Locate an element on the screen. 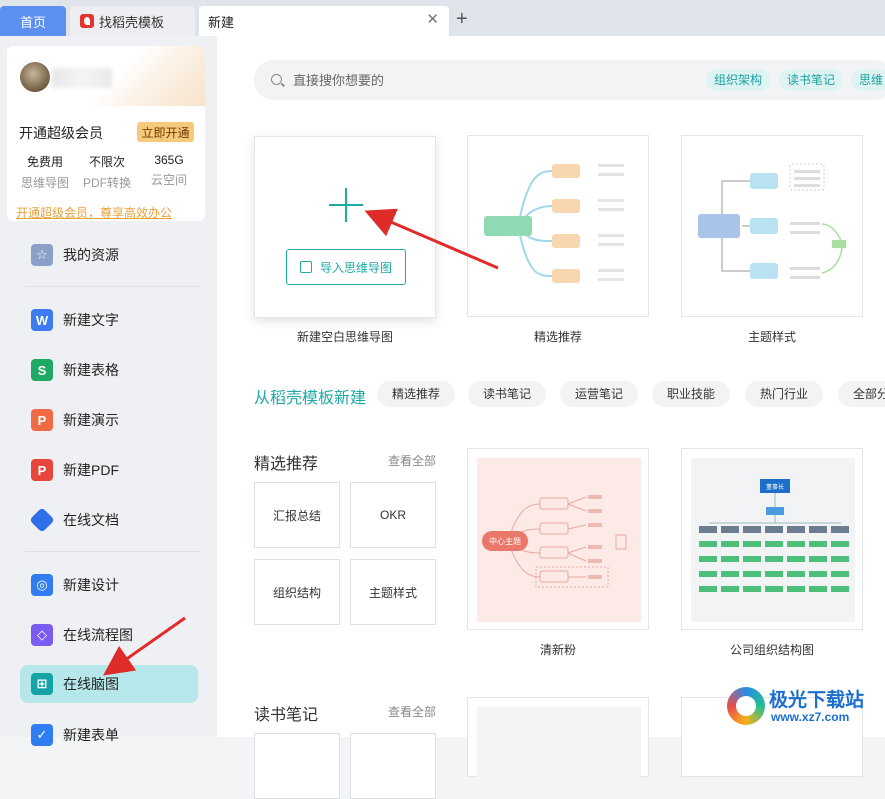 The image size is (885, 799). category-pill: 全部分 is located at coordinates (861, 394).